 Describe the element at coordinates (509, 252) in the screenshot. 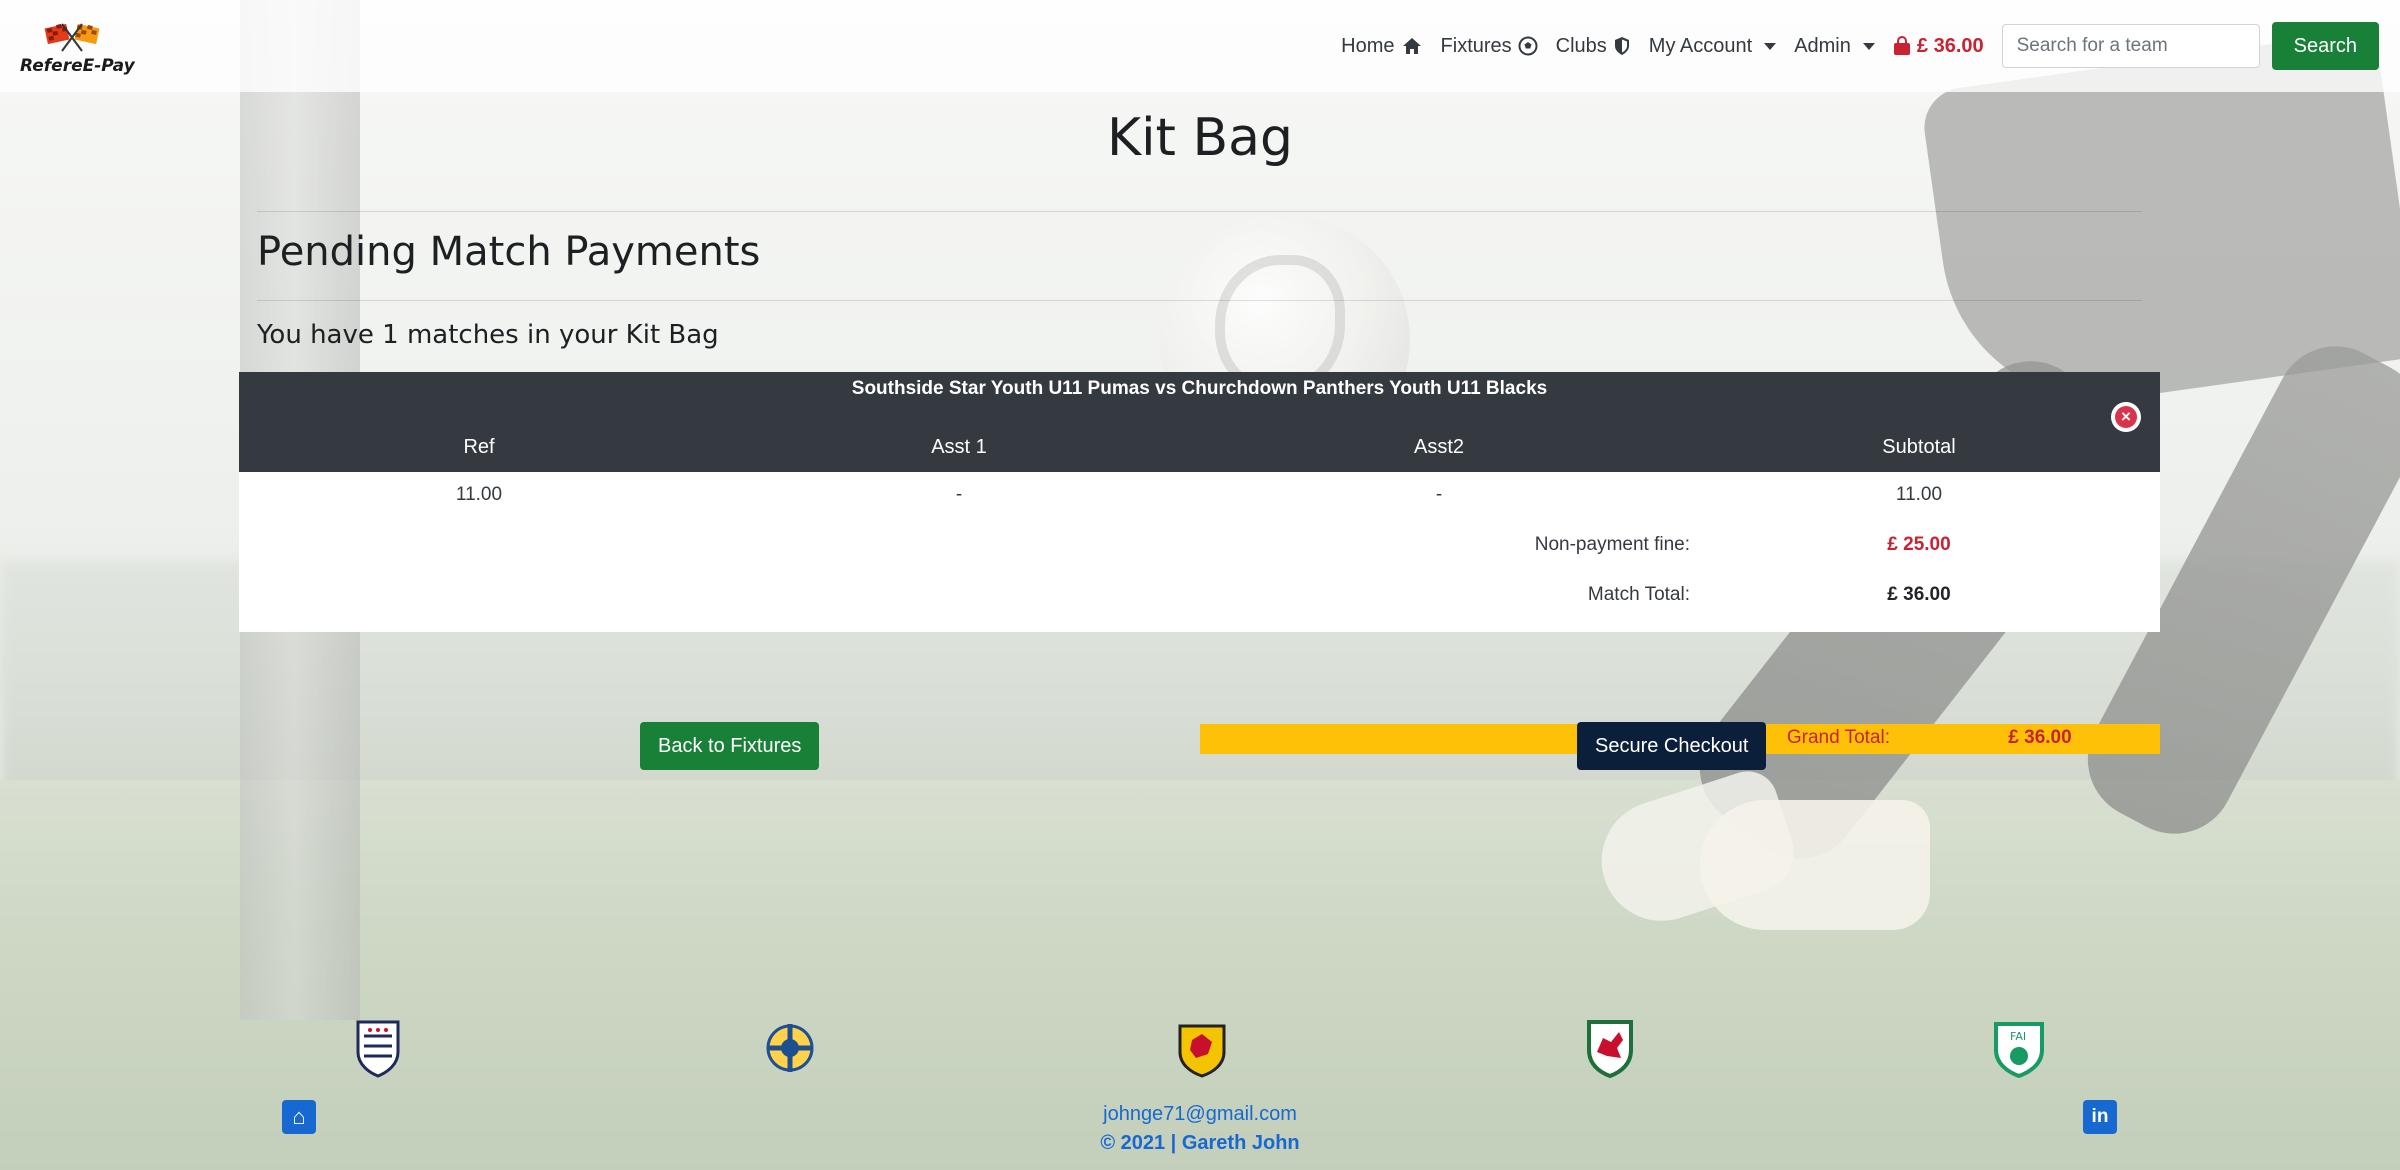

I see `section-title: Pending Match Payments` at that location.